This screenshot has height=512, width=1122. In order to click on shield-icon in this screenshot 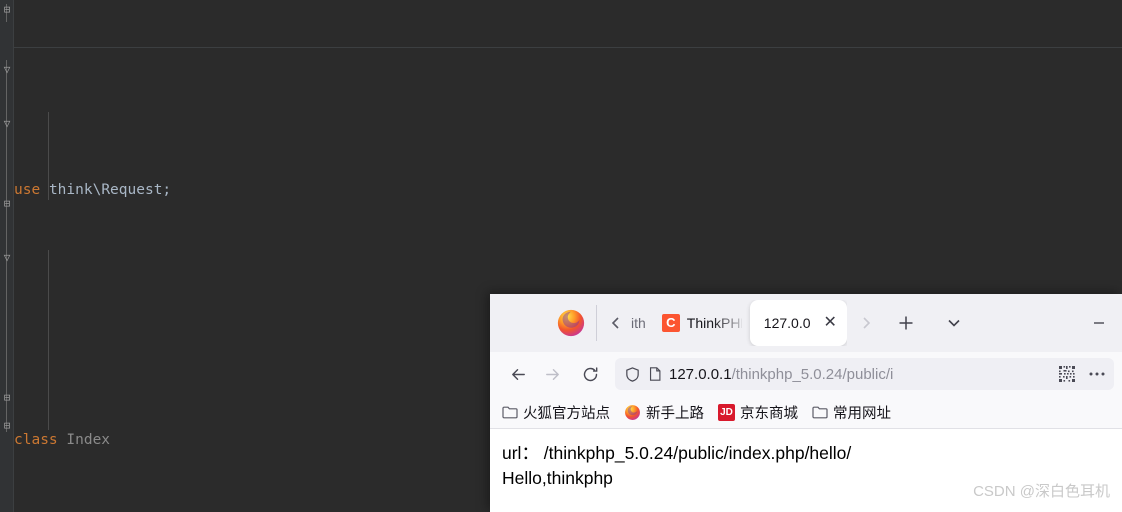, I will do `click(632, 374)`.